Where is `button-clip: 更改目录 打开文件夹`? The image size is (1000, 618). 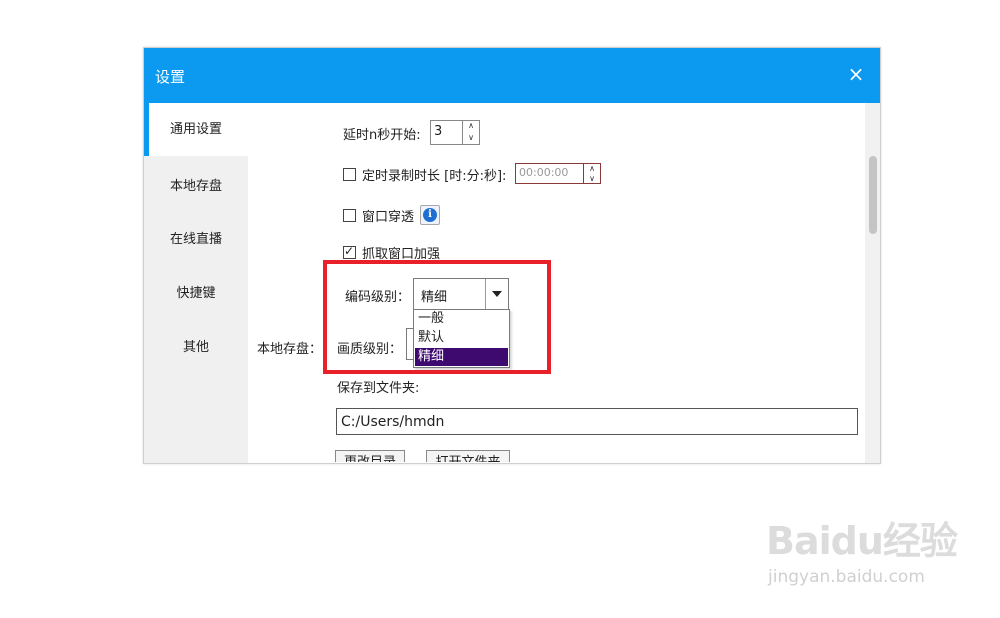
button-clip: 更改目录 打开文件夹 is located at coordinates (504, 455).